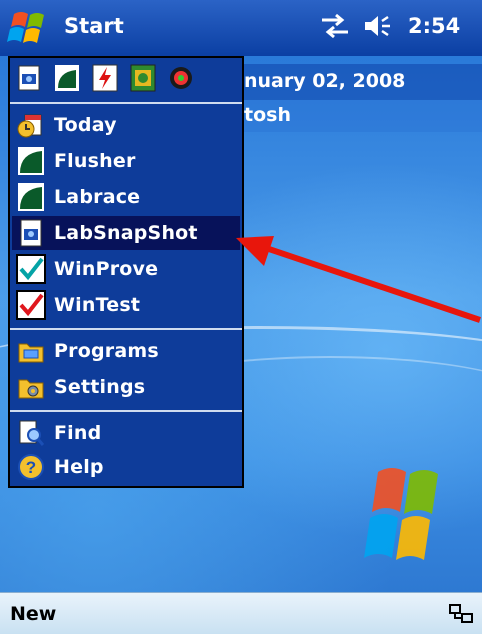 The height and width of the screenshot is (634, 482). What do you see at coordinates (31, 353) in the screenshot?
I see `programs-folder-icon` at bounding box center [31, 353].